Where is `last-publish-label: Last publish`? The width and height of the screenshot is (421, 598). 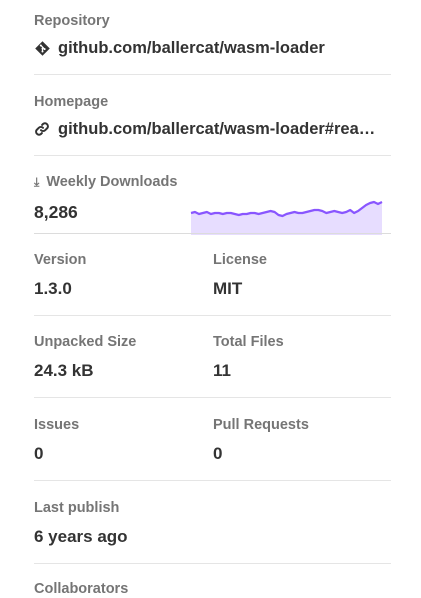
last-publish-label: Last publish is located at coordinates (77, 508).